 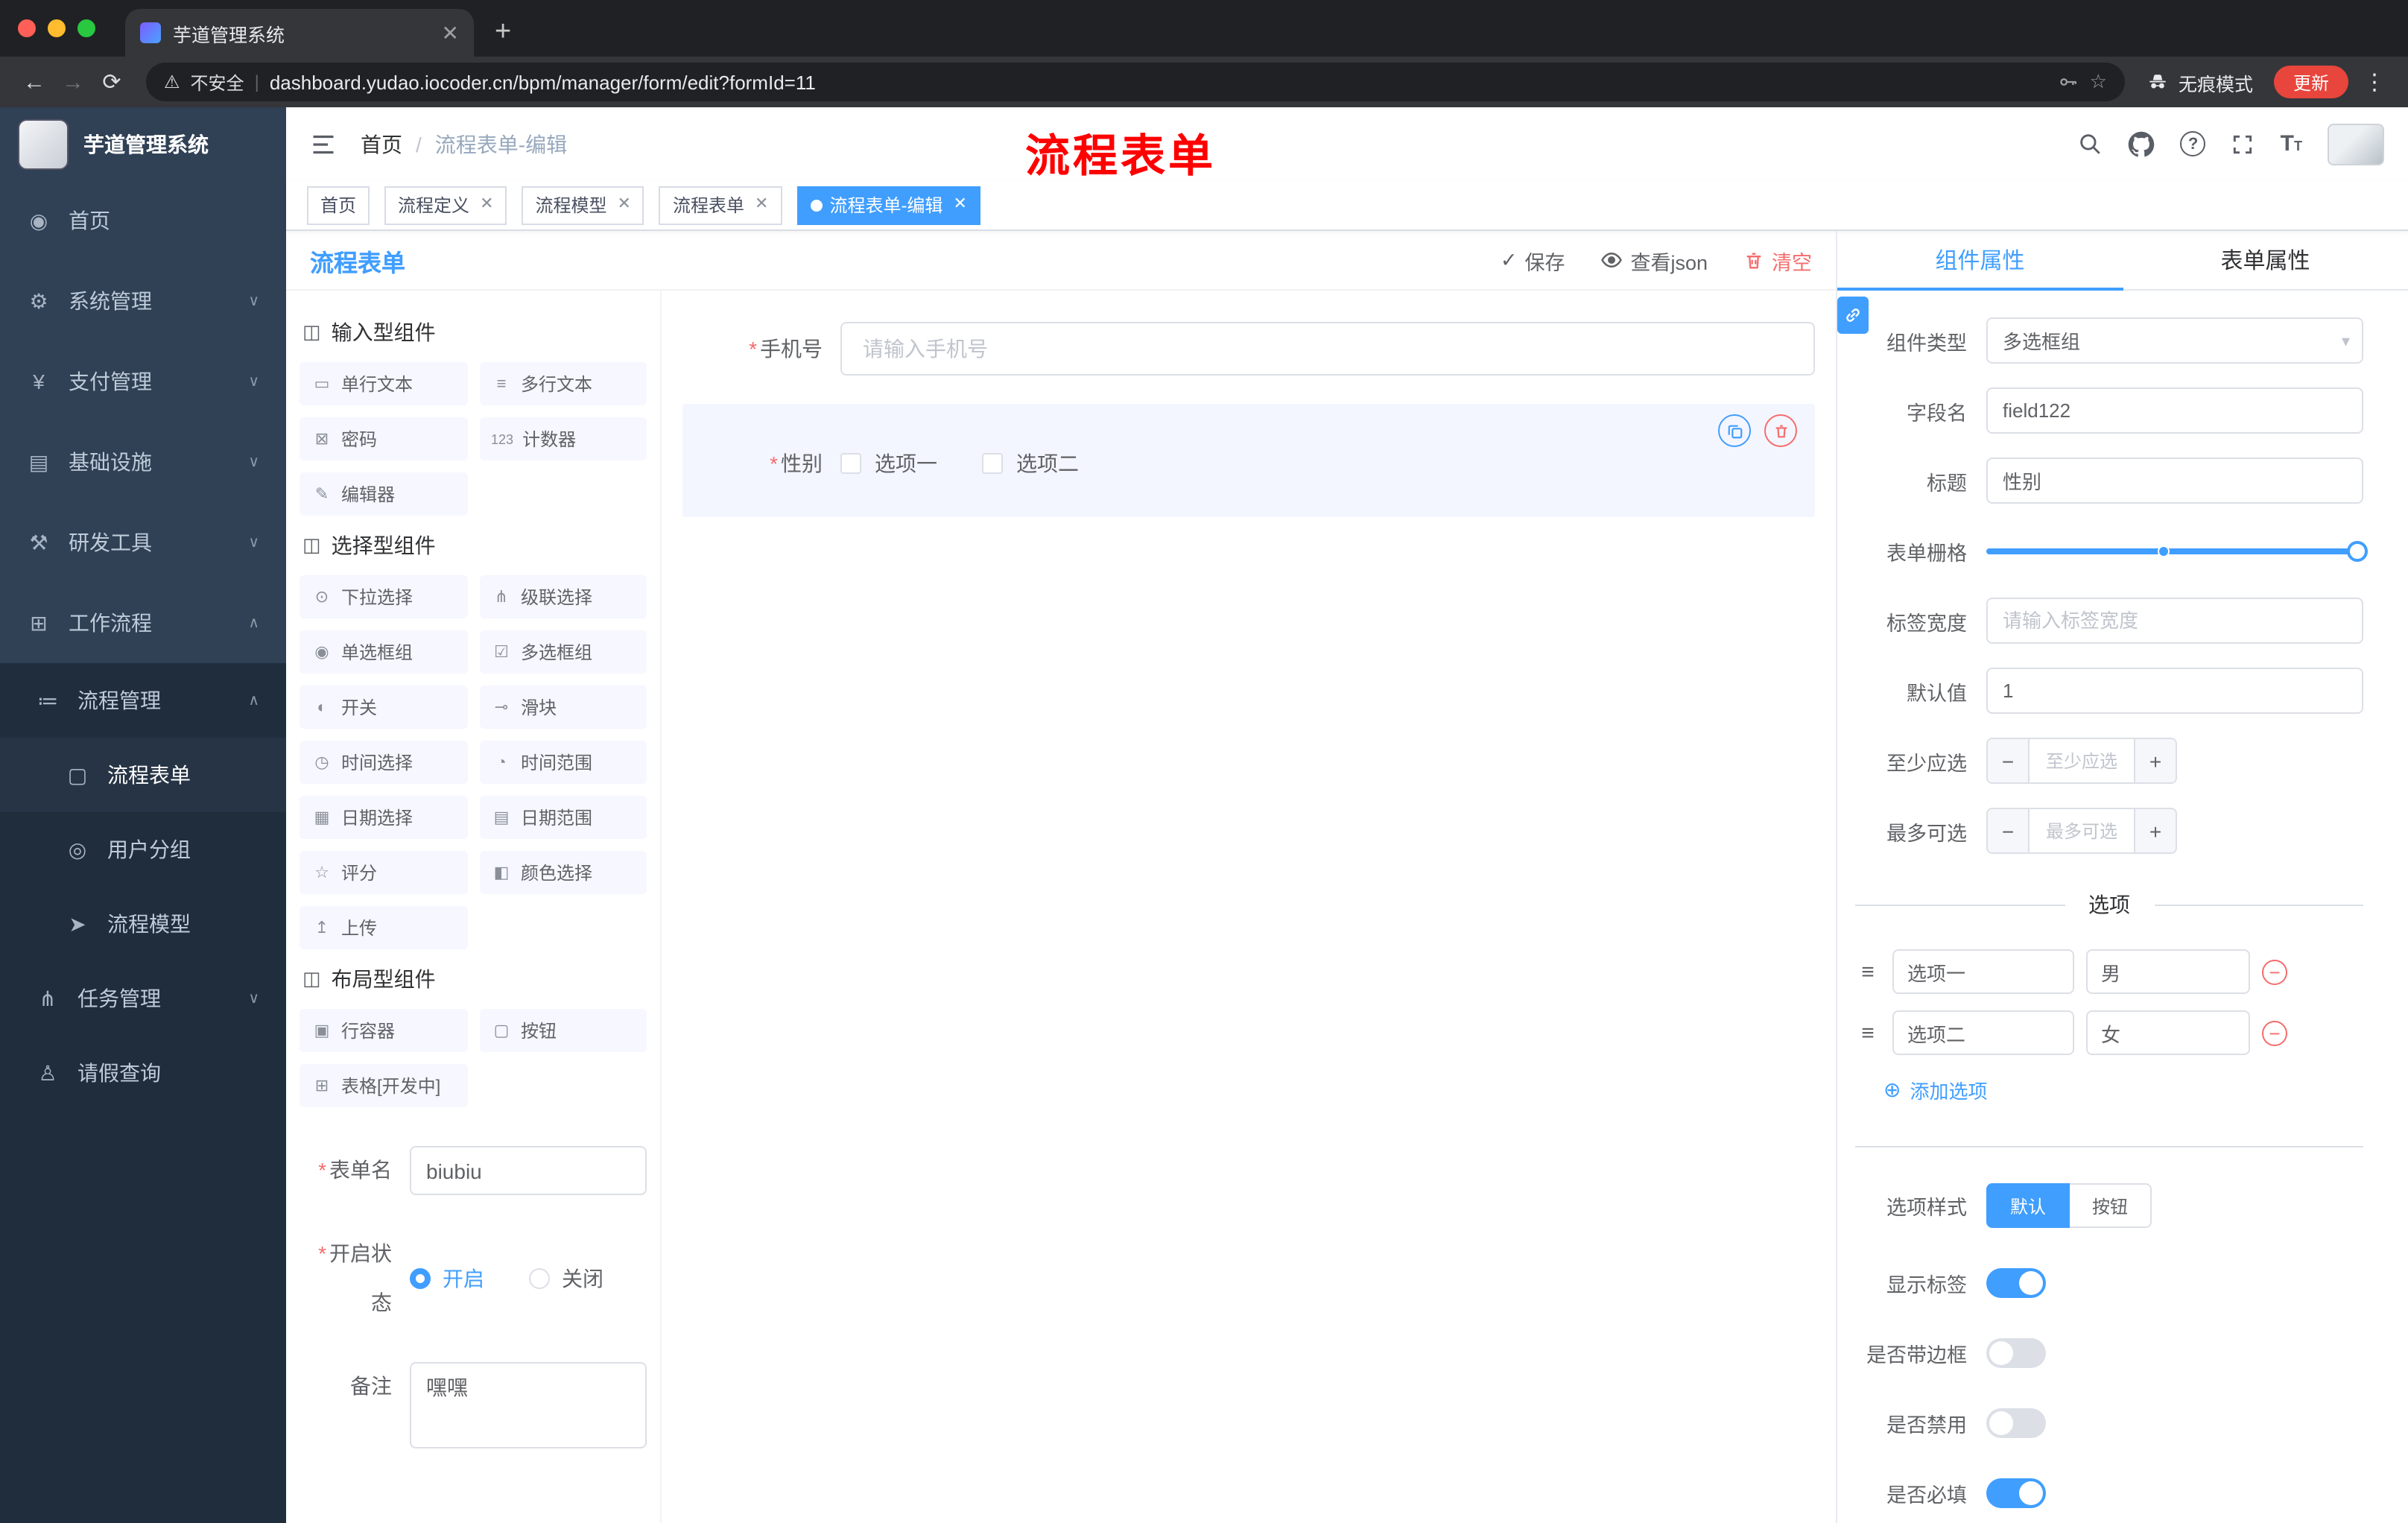 What do you see at coordinates (143, 542) in the screenshot?
I see `sidebar-item-devtools: ⚒ 研发工具 ∨` at bounding box center [143, 542].